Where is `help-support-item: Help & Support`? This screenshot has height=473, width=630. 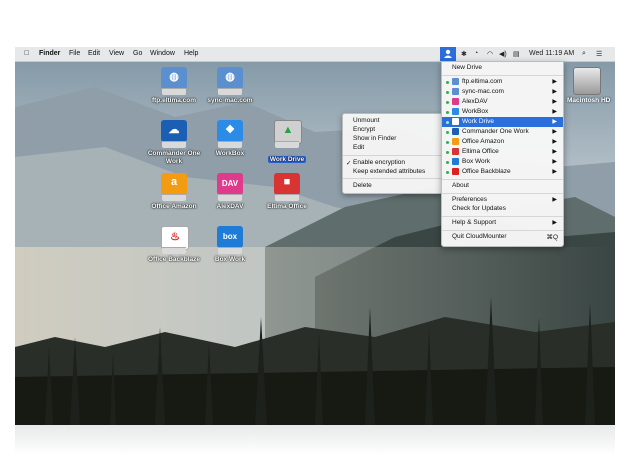
help-support-item: Help & Support is located at coordinates (474, 222).